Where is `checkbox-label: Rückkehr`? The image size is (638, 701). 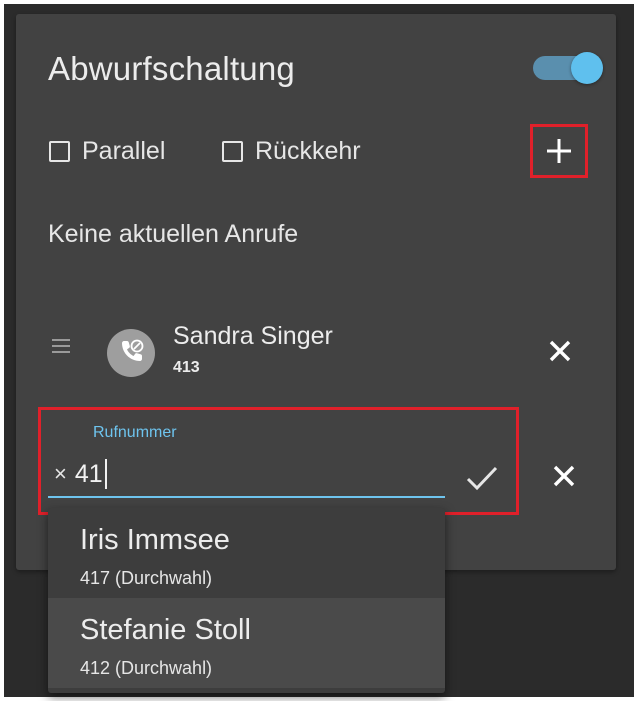
checkbox-label: Rückkehr is located at coordinates (308, 151).